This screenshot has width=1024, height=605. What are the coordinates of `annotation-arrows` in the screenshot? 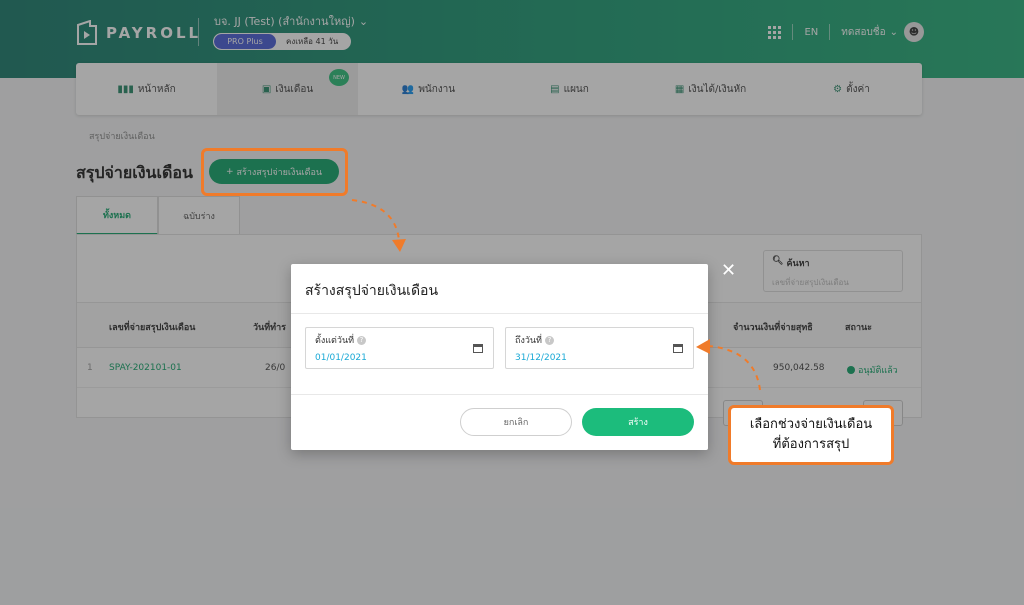 It's located at (556, 295).